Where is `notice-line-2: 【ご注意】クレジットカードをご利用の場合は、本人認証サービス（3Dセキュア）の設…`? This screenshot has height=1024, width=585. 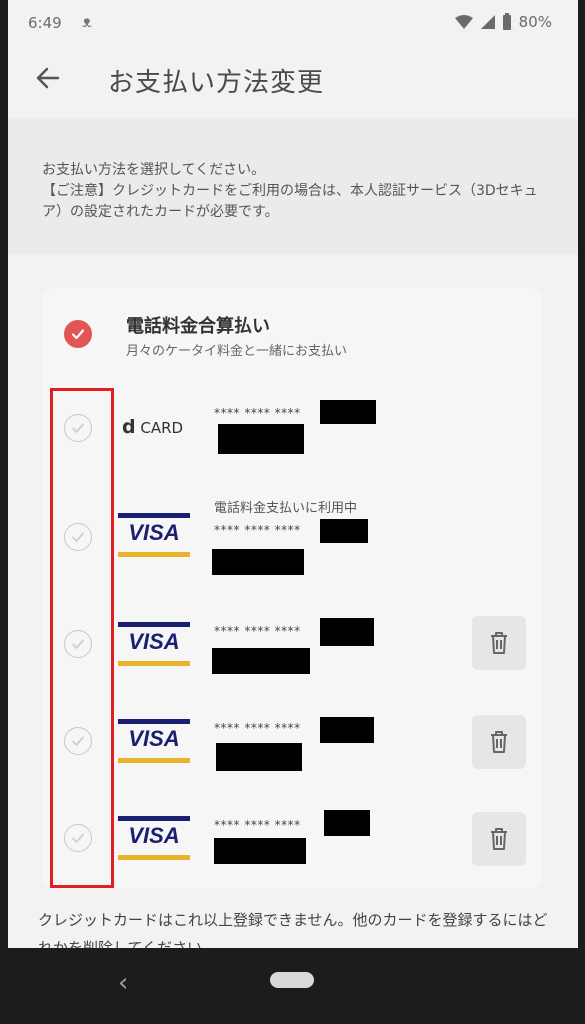
notice-line-2: 【ご注意】クレジットカードをご利用の場合は、本人認証サービス（3Dセキュア）の設… is located at coordinates (290, 201).